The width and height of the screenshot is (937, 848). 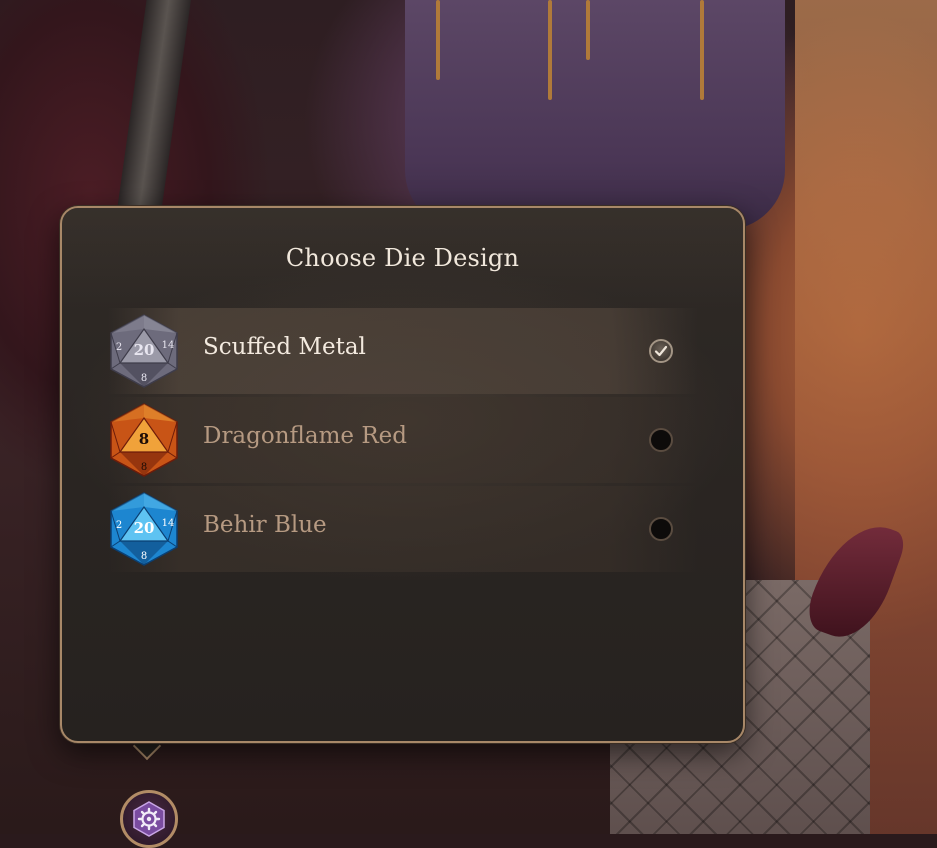 What do you see at coordinates (265, 525) in the screenshot?
I see `die-option-label: Behir Blue` at bounding box center [265, 525].